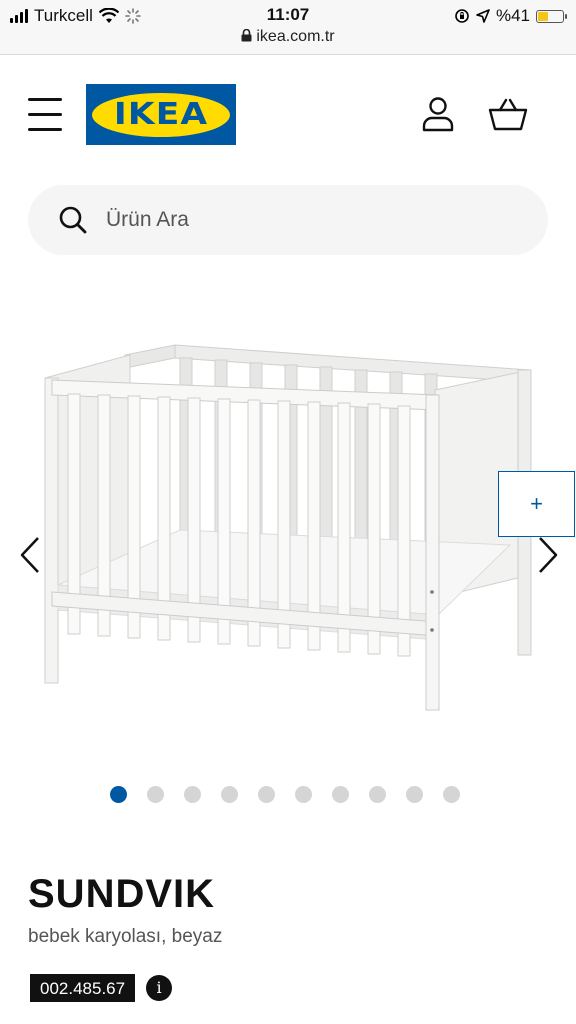 This screenshot has height=1024, width=576. I want to click on zoom-plus-button: +, so click(536, 504).